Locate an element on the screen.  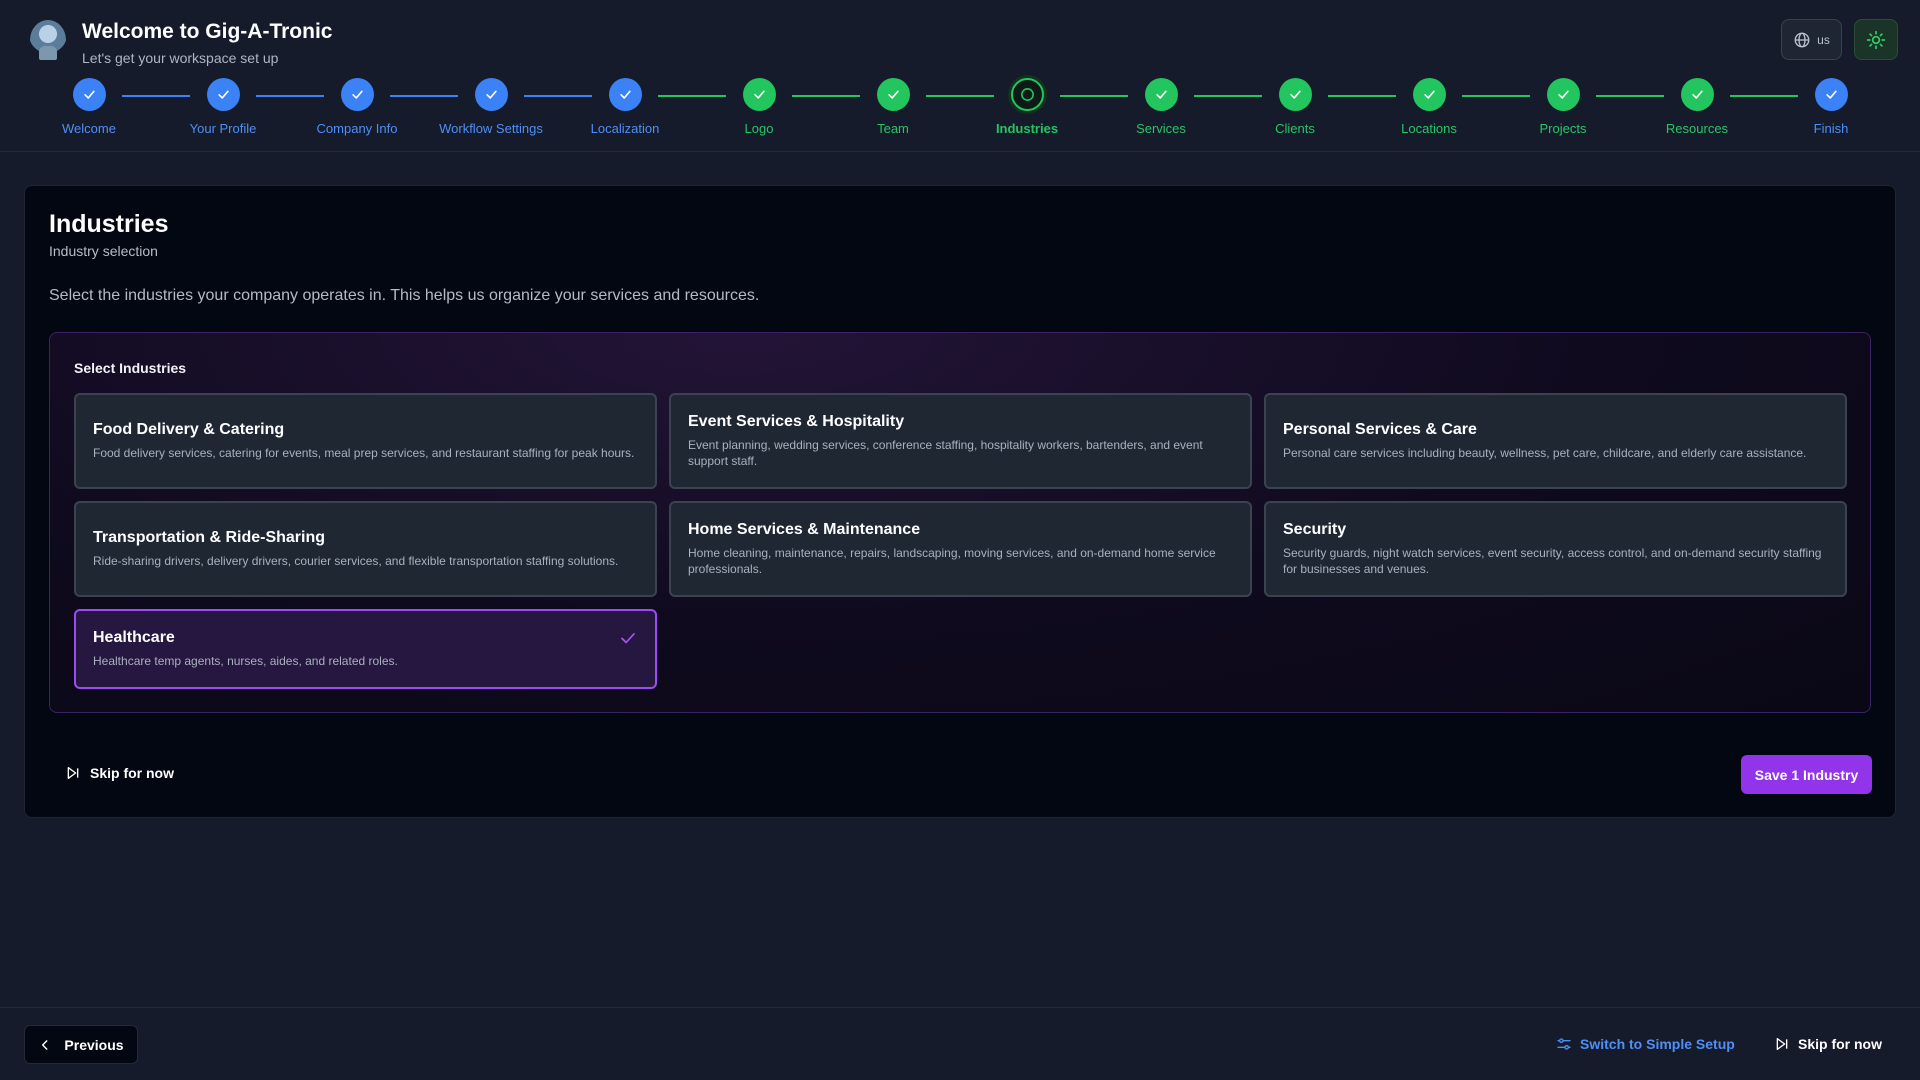
industry-title: Home Services & Maintenance is located at coordinates (804, 529).